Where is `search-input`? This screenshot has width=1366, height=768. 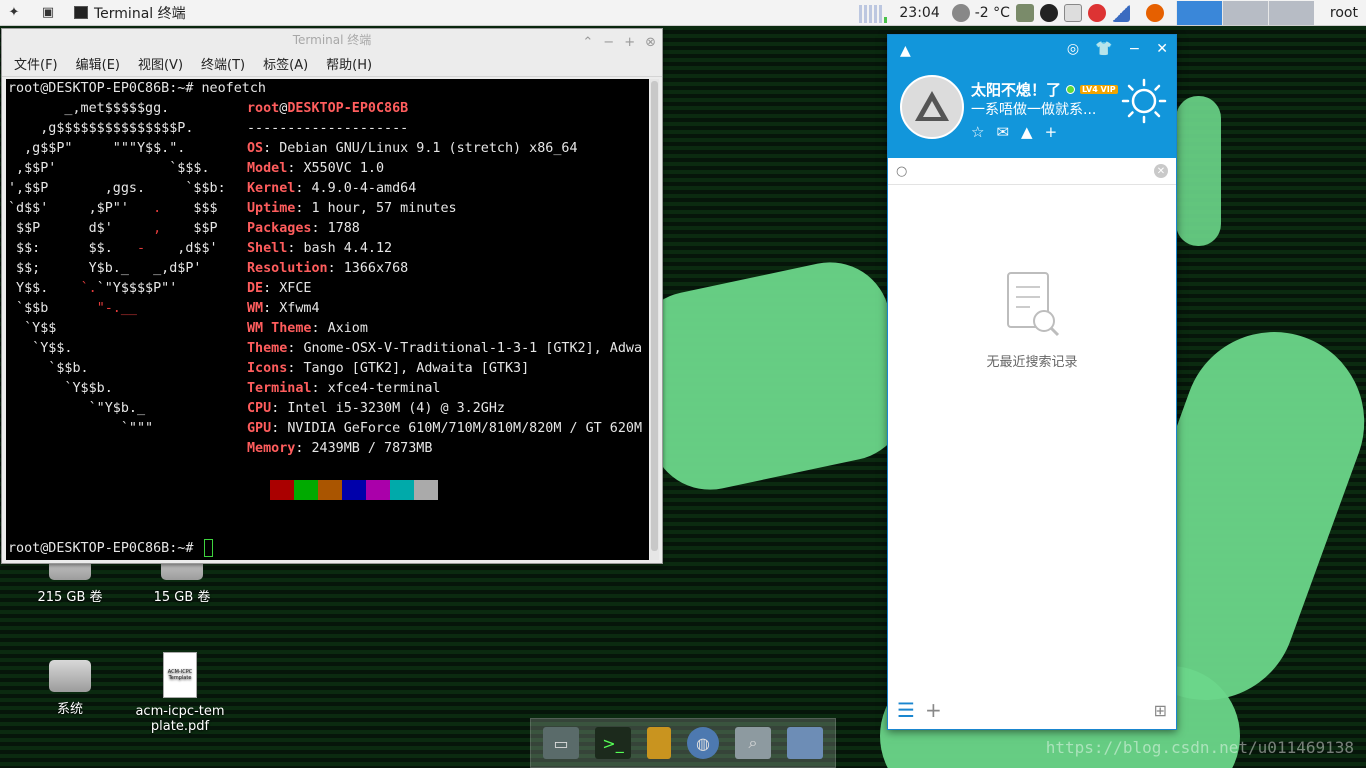
search-input is located at coordinates (1030, 171).